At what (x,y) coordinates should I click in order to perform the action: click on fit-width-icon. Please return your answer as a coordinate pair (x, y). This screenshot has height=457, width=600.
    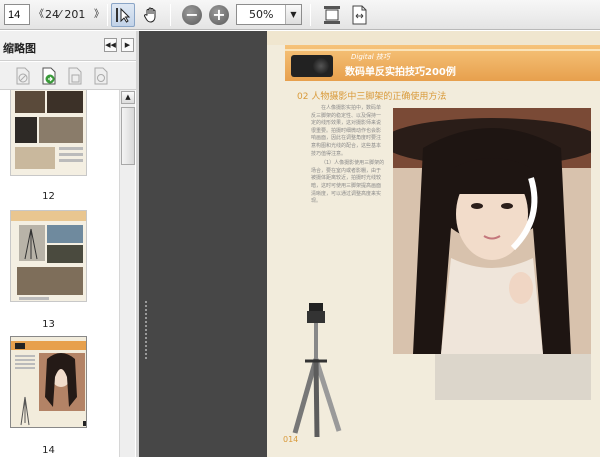
    Looking at the image, I should click on (359, 15).